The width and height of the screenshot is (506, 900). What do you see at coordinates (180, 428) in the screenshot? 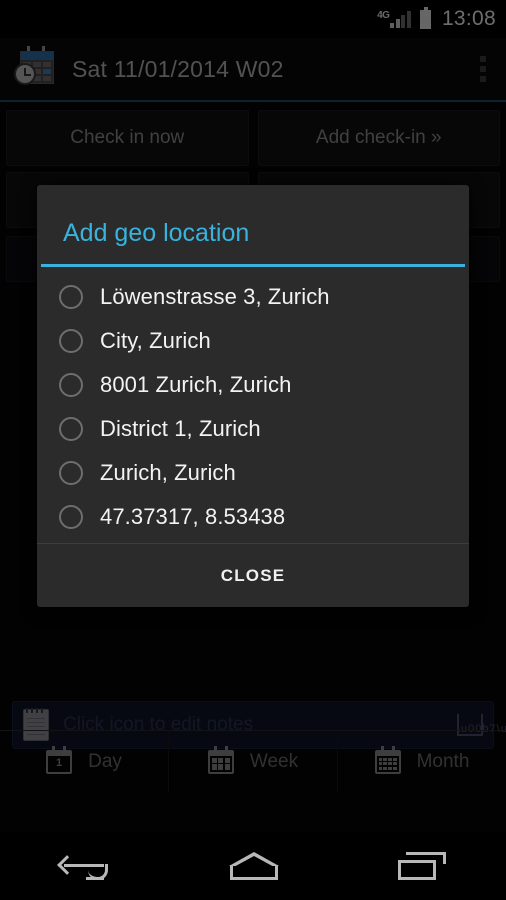
I see `list-item-label: District 1, Zurich` at bounding box center [180, 428].